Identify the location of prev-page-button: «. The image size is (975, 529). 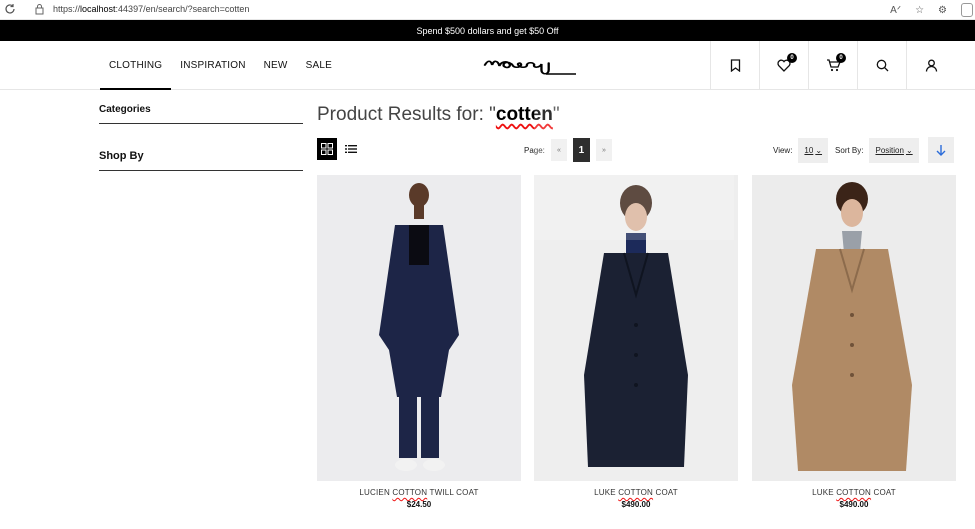
(558, 150).